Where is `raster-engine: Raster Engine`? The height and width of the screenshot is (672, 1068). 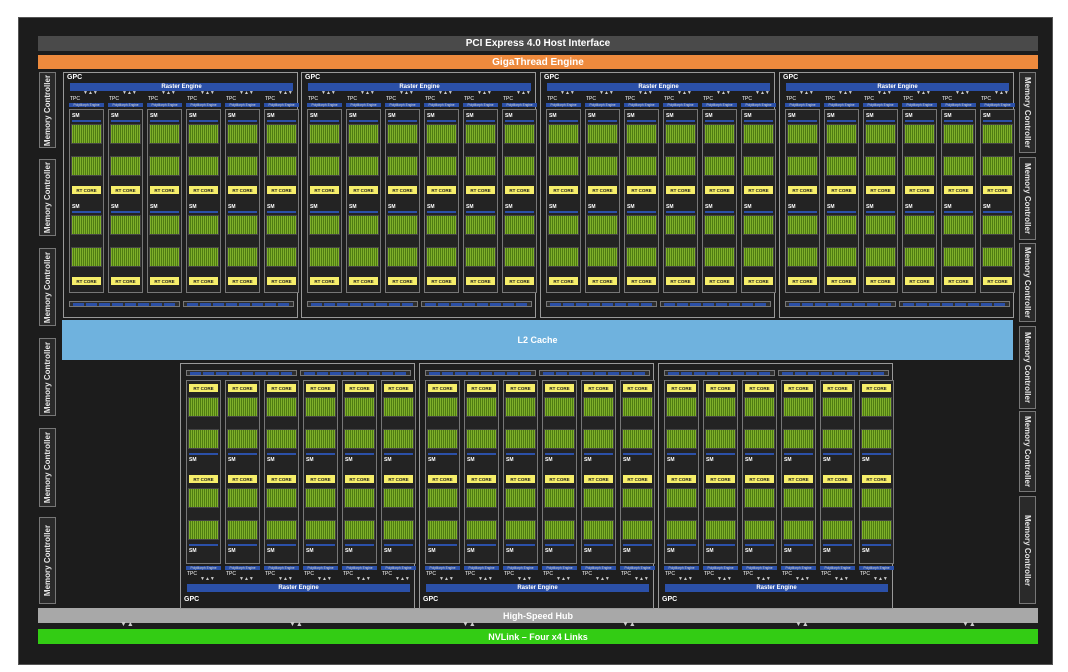
raster-engine: Raster Engine is located at coordinates (298, 588).